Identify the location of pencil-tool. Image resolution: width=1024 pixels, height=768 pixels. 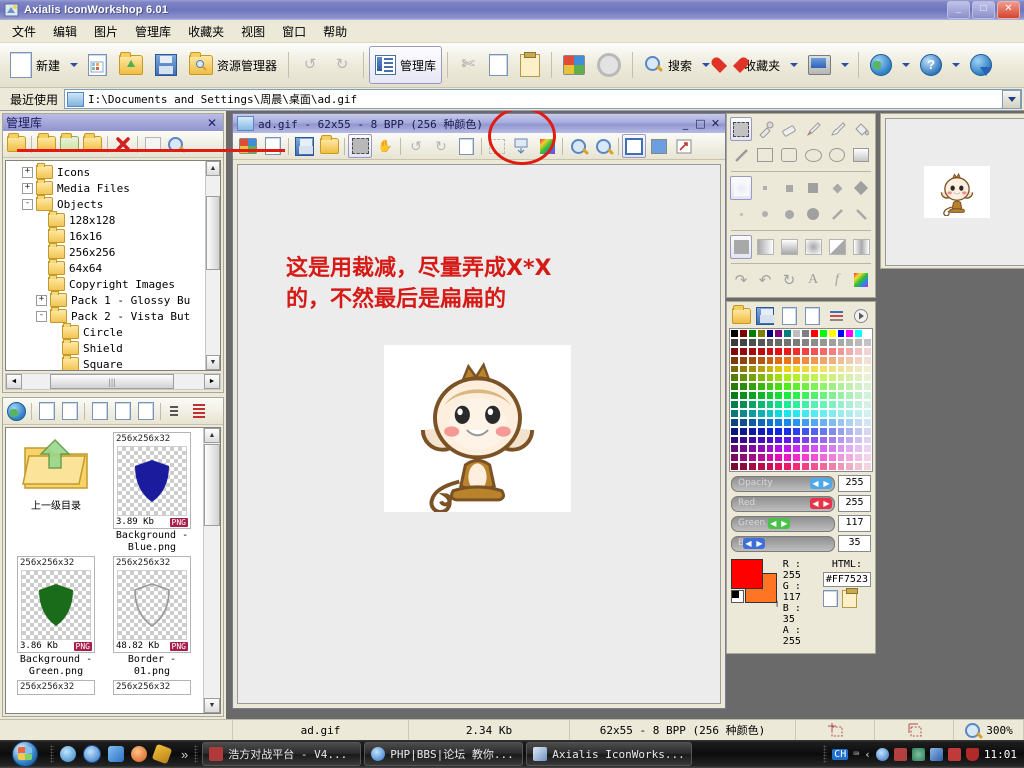
(813, 129).